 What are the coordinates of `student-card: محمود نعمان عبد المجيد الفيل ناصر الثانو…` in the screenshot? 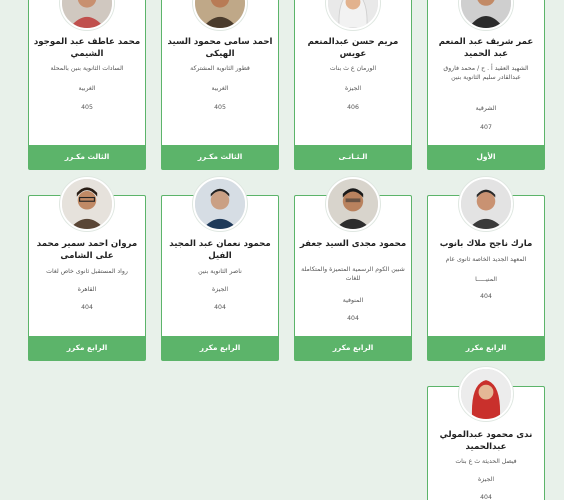 It's located at (220, 269).